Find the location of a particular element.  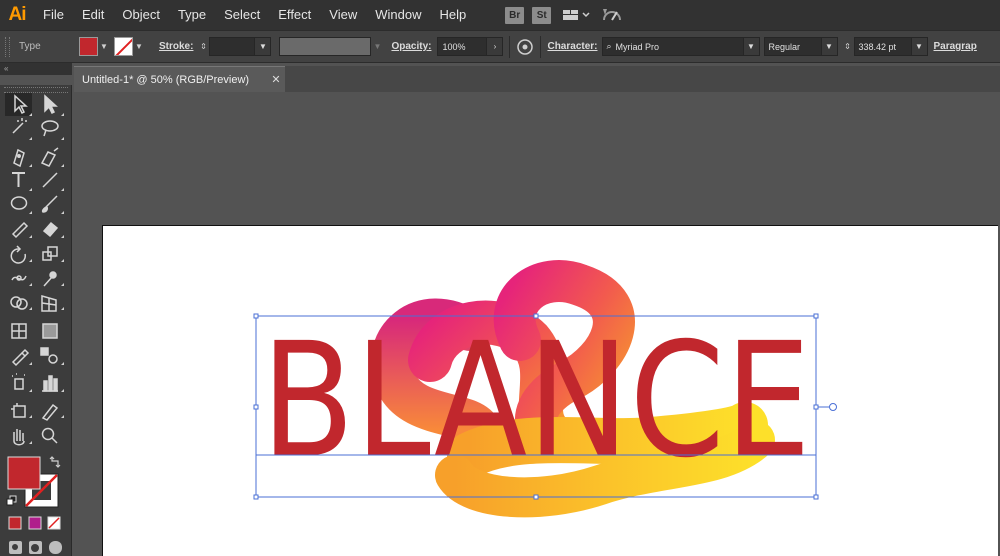

draw-behind-icon is located at coordinates (35, 547).